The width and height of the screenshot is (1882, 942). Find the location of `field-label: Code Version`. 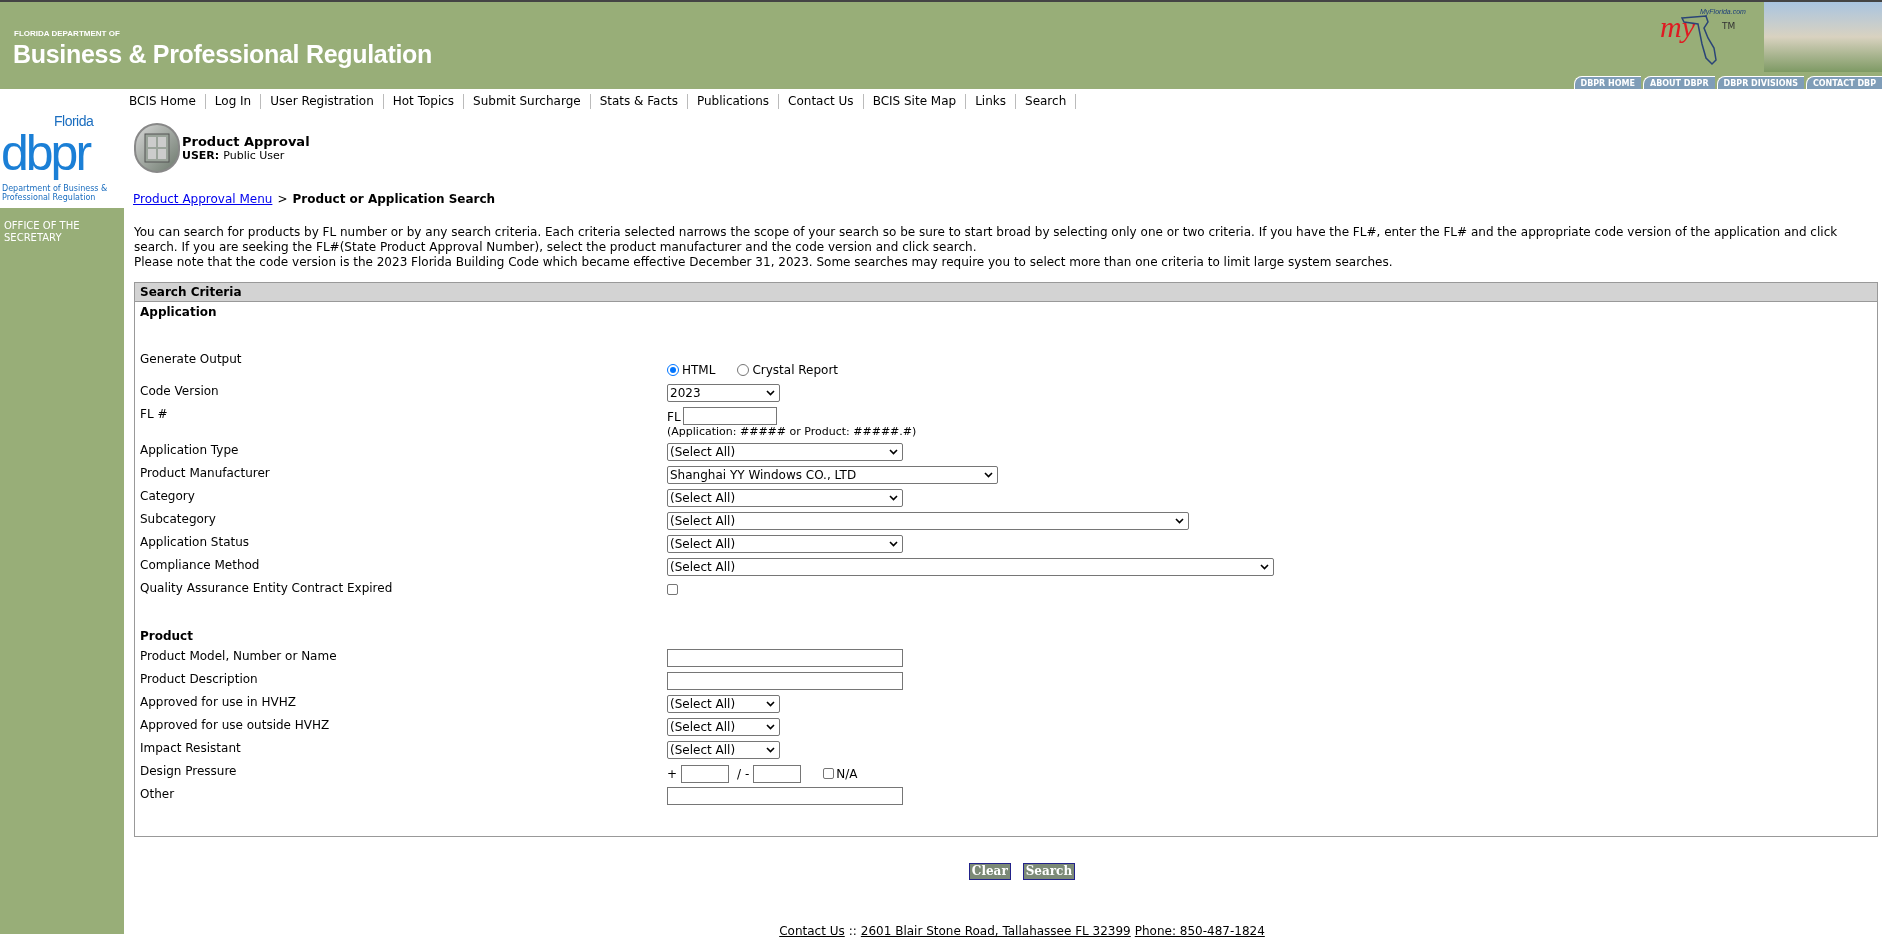

field-label: Code Version is located at coordinates (180, 391).